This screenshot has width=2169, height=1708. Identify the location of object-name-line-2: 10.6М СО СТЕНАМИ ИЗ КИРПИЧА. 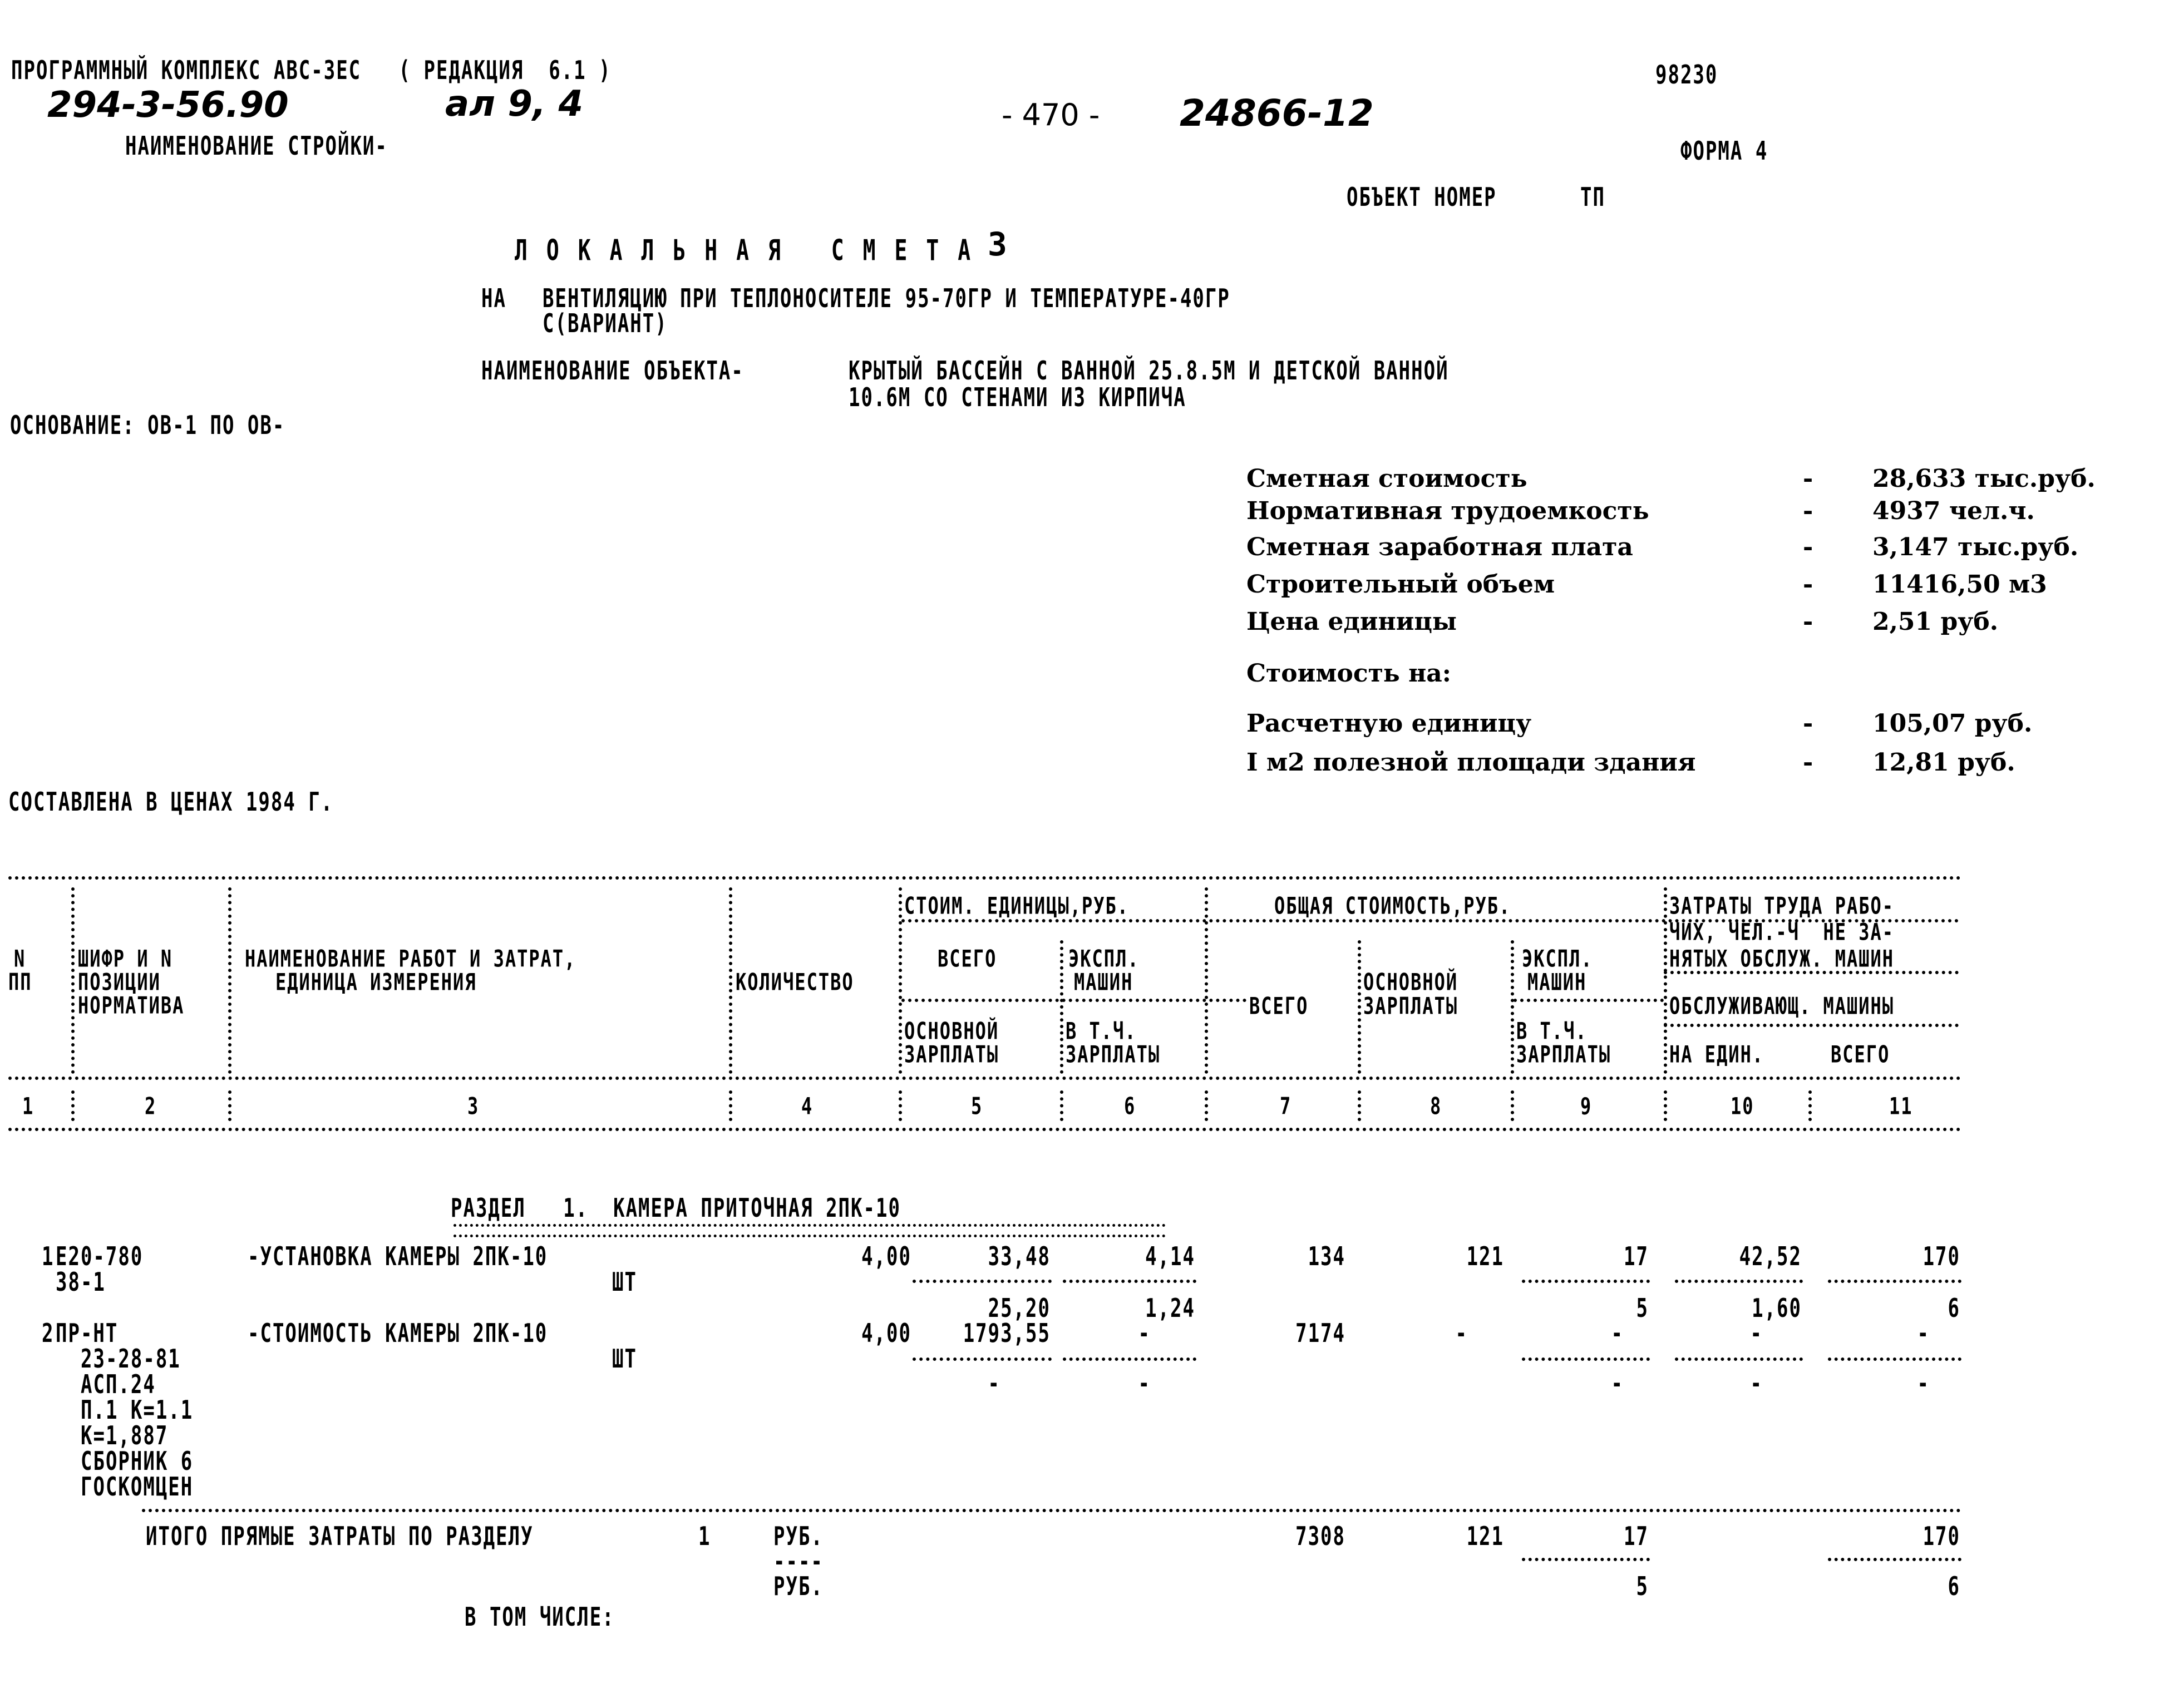
(1018, 398).